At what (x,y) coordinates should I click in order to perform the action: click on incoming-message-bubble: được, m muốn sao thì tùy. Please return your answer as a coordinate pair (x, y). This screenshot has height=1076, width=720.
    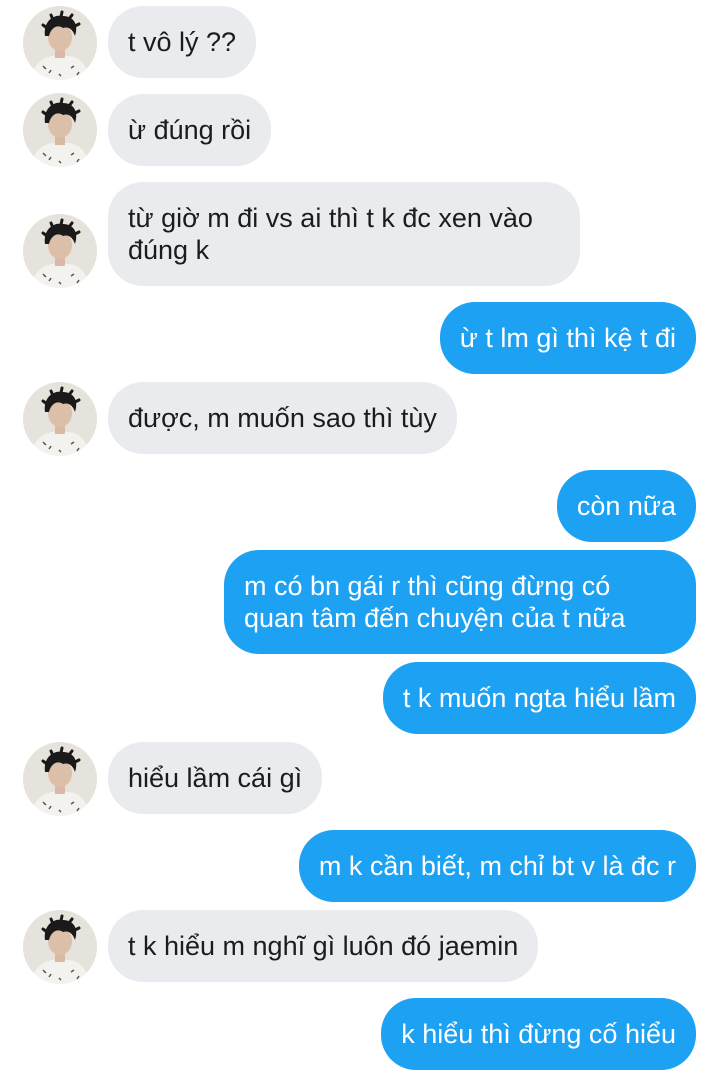
    Looking at the image, I should click on (282, 418).